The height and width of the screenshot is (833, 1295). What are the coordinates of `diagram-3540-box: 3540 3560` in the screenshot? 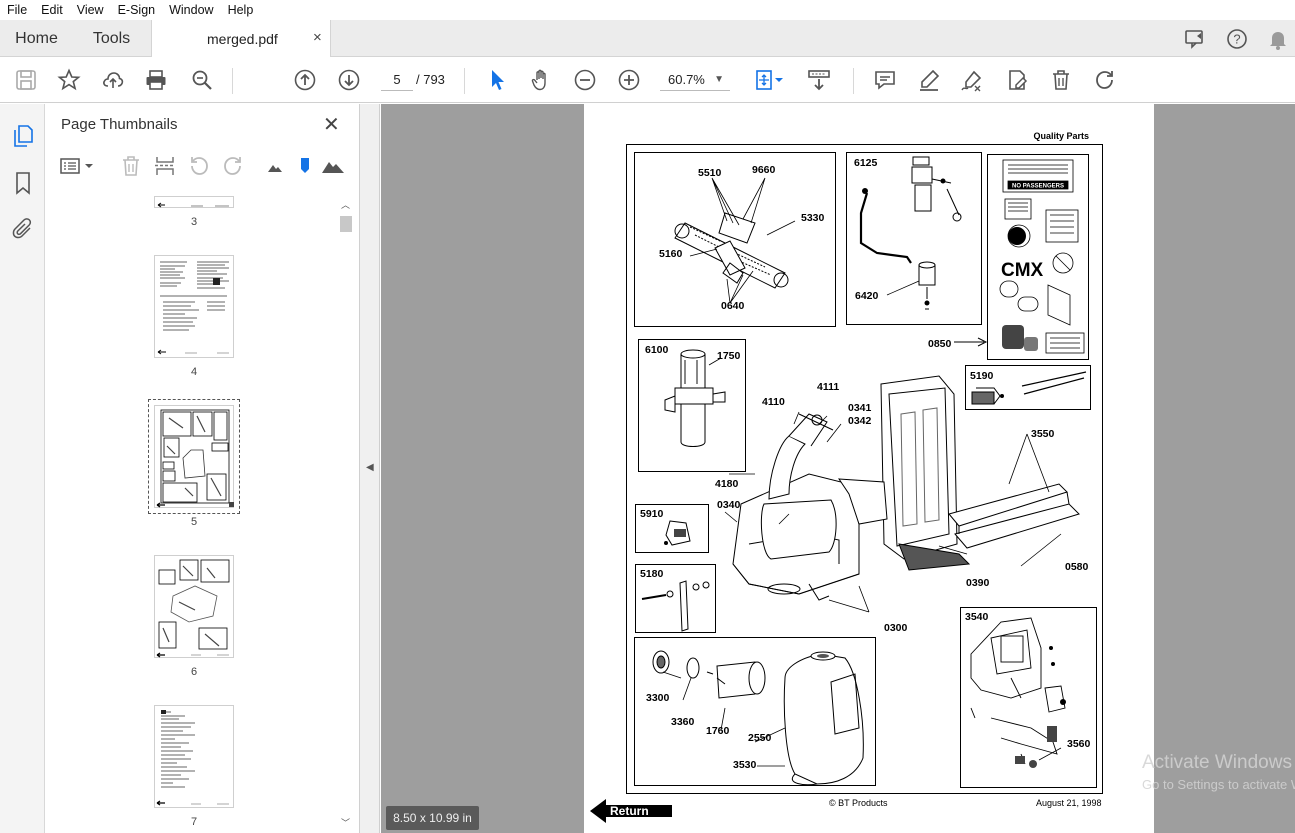 It's located at (1028, 697).